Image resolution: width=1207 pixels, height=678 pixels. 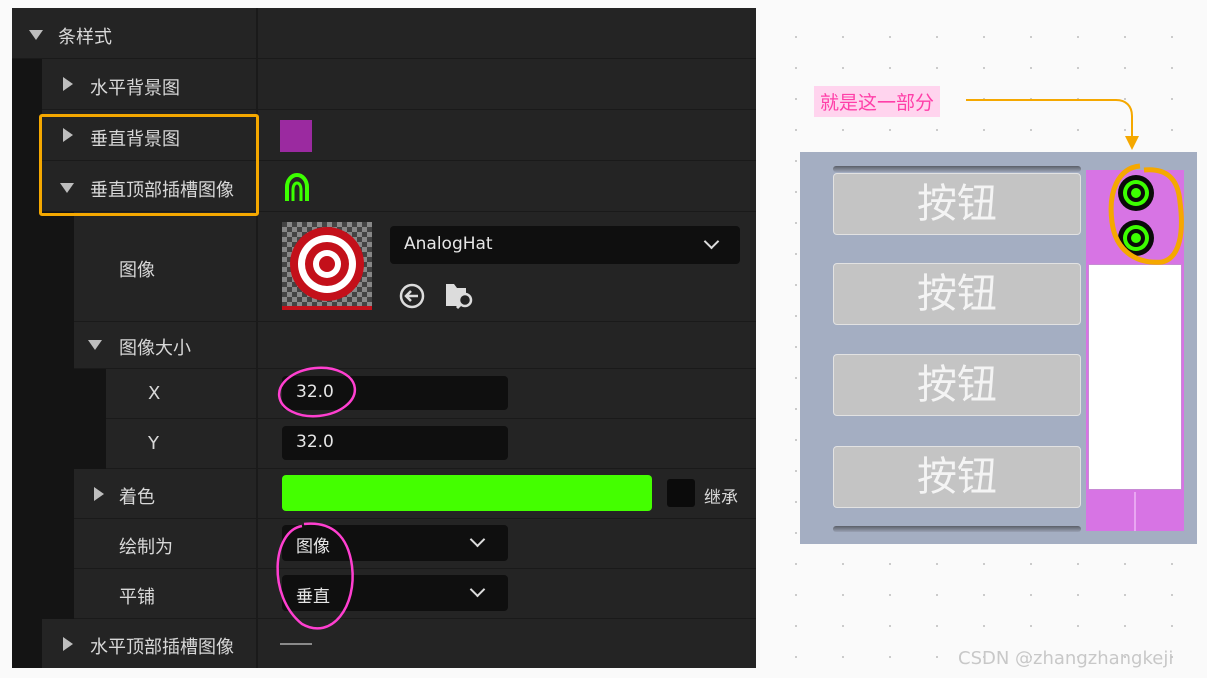 I want to click on row-label: 条样式, so click(x=85, y=37).